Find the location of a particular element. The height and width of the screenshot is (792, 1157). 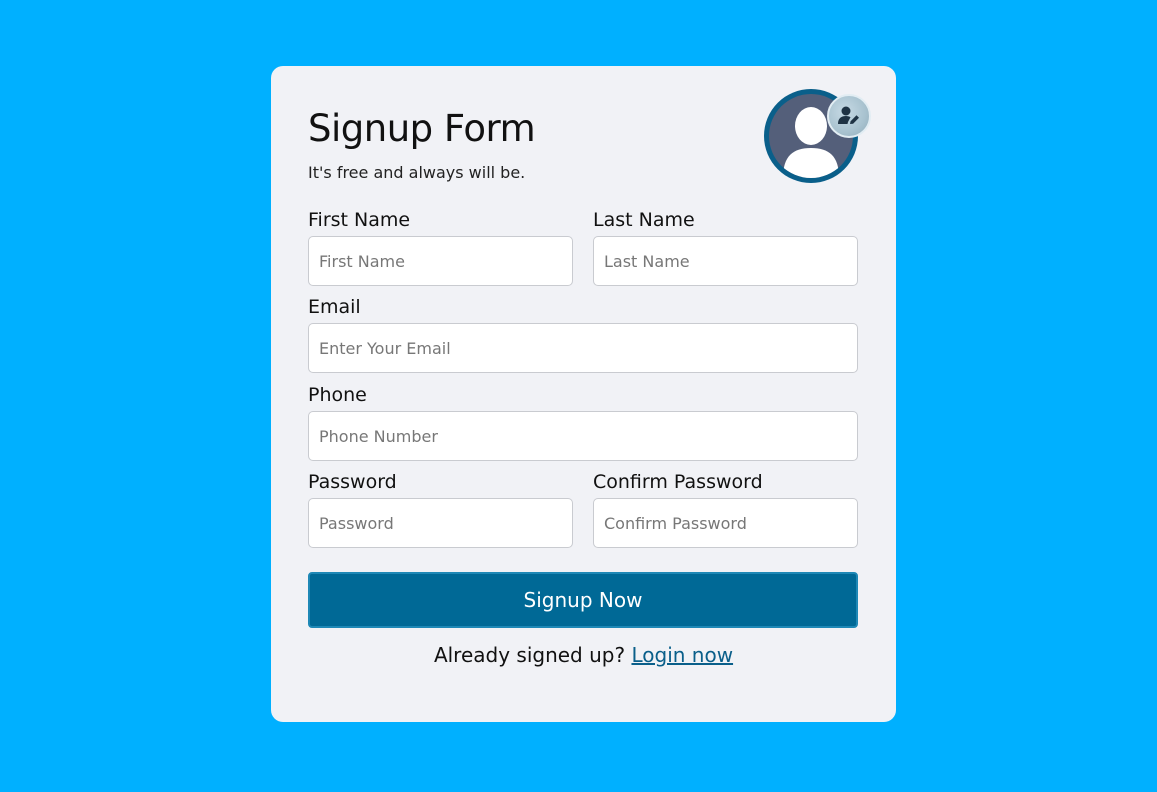

first-name-label: First Name is located at coordinates (359, 220).